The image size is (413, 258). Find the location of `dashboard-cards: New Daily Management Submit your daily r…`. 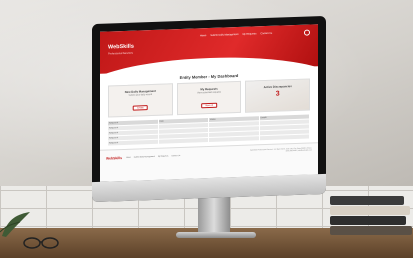

dashboard-cards: New Daily Management Submit your daily r… is located at coordinates (209, 98).